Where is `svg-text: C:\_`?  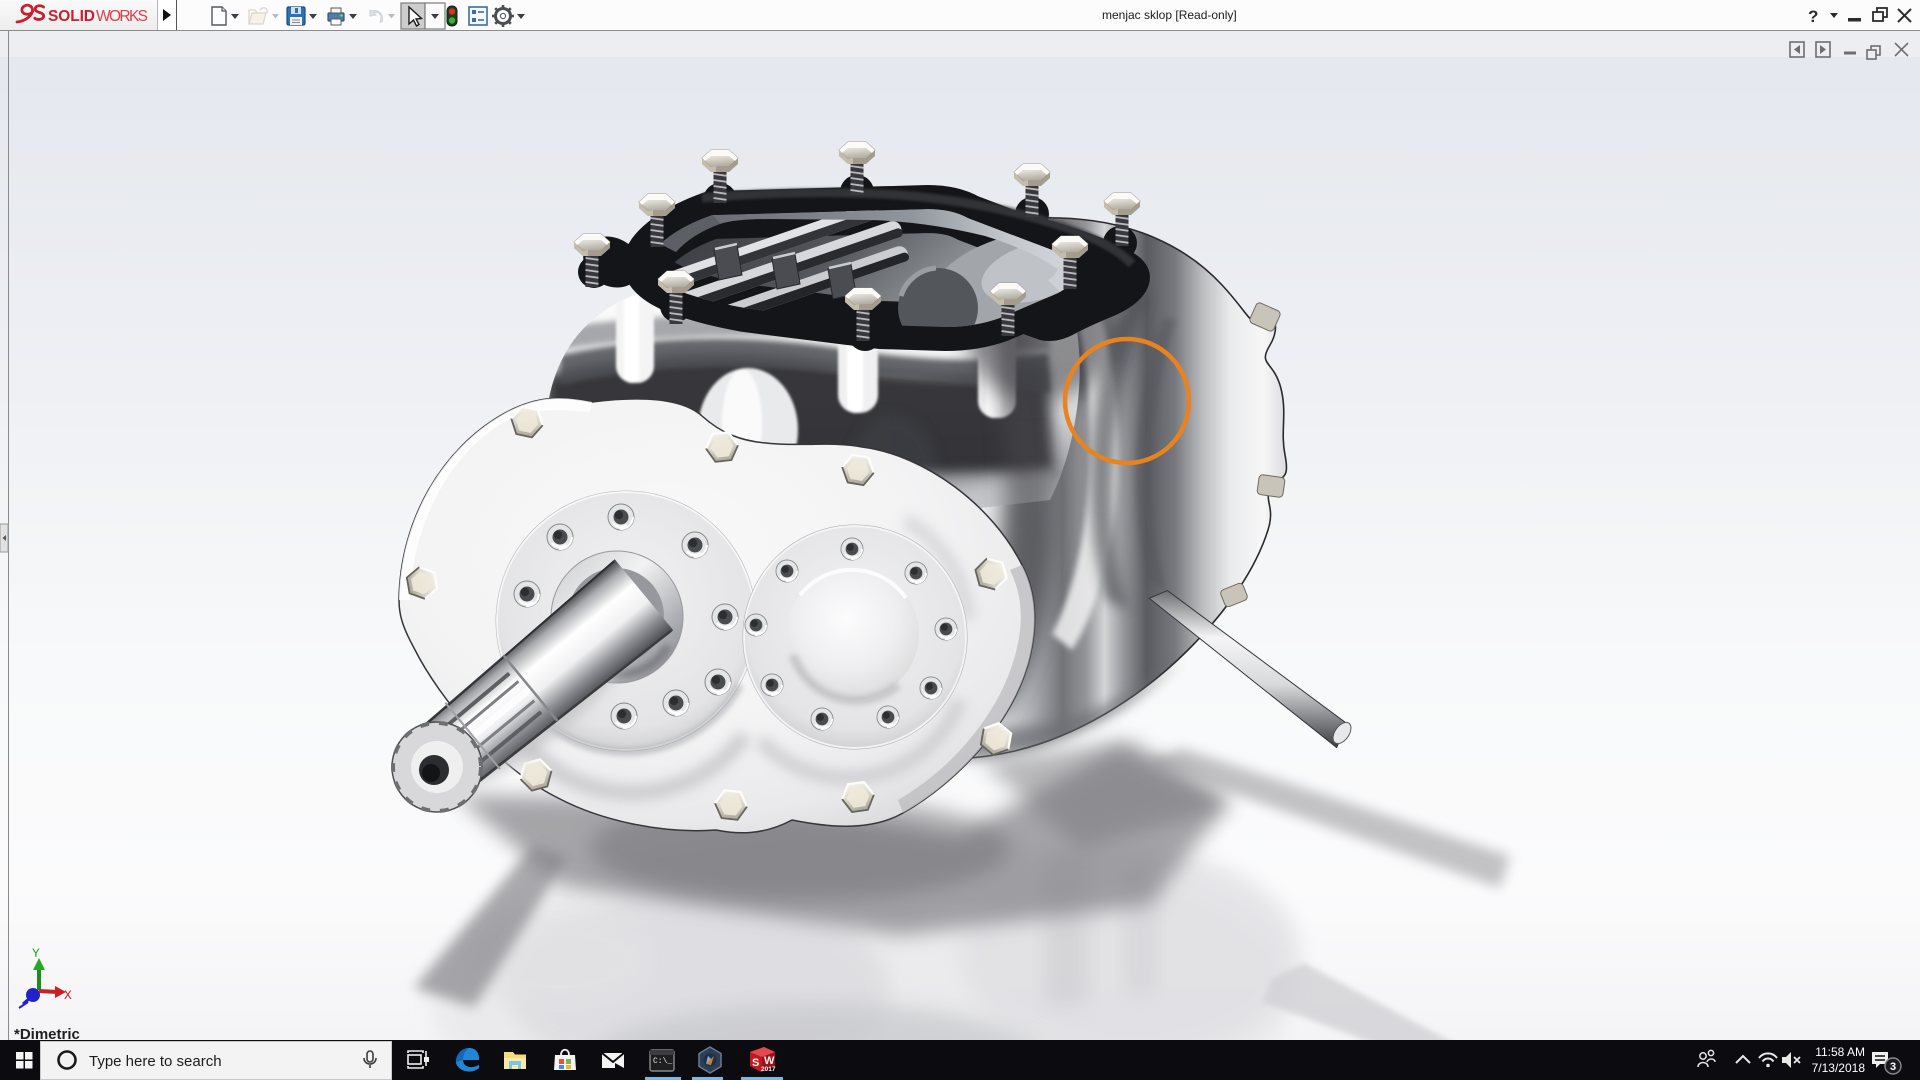
svg-text: C:\_ is located at coordinates (662, 1061).